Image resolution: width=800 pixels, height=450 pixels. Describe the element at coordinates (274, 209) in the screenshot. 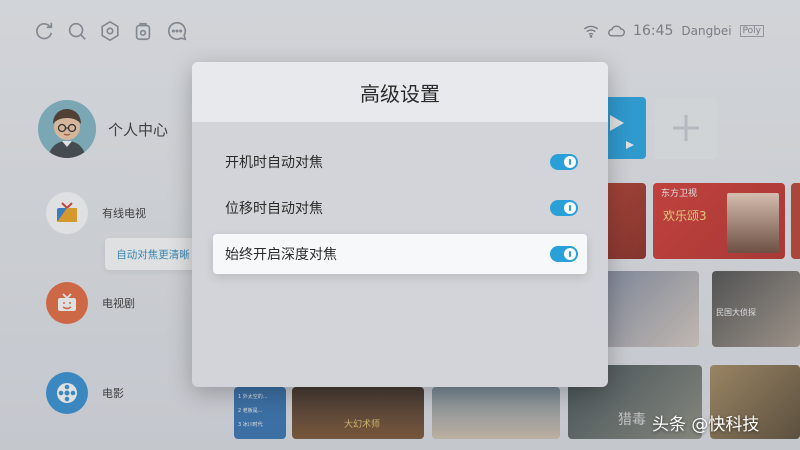

I see `option-label: 位移时自动对焦` at that location.